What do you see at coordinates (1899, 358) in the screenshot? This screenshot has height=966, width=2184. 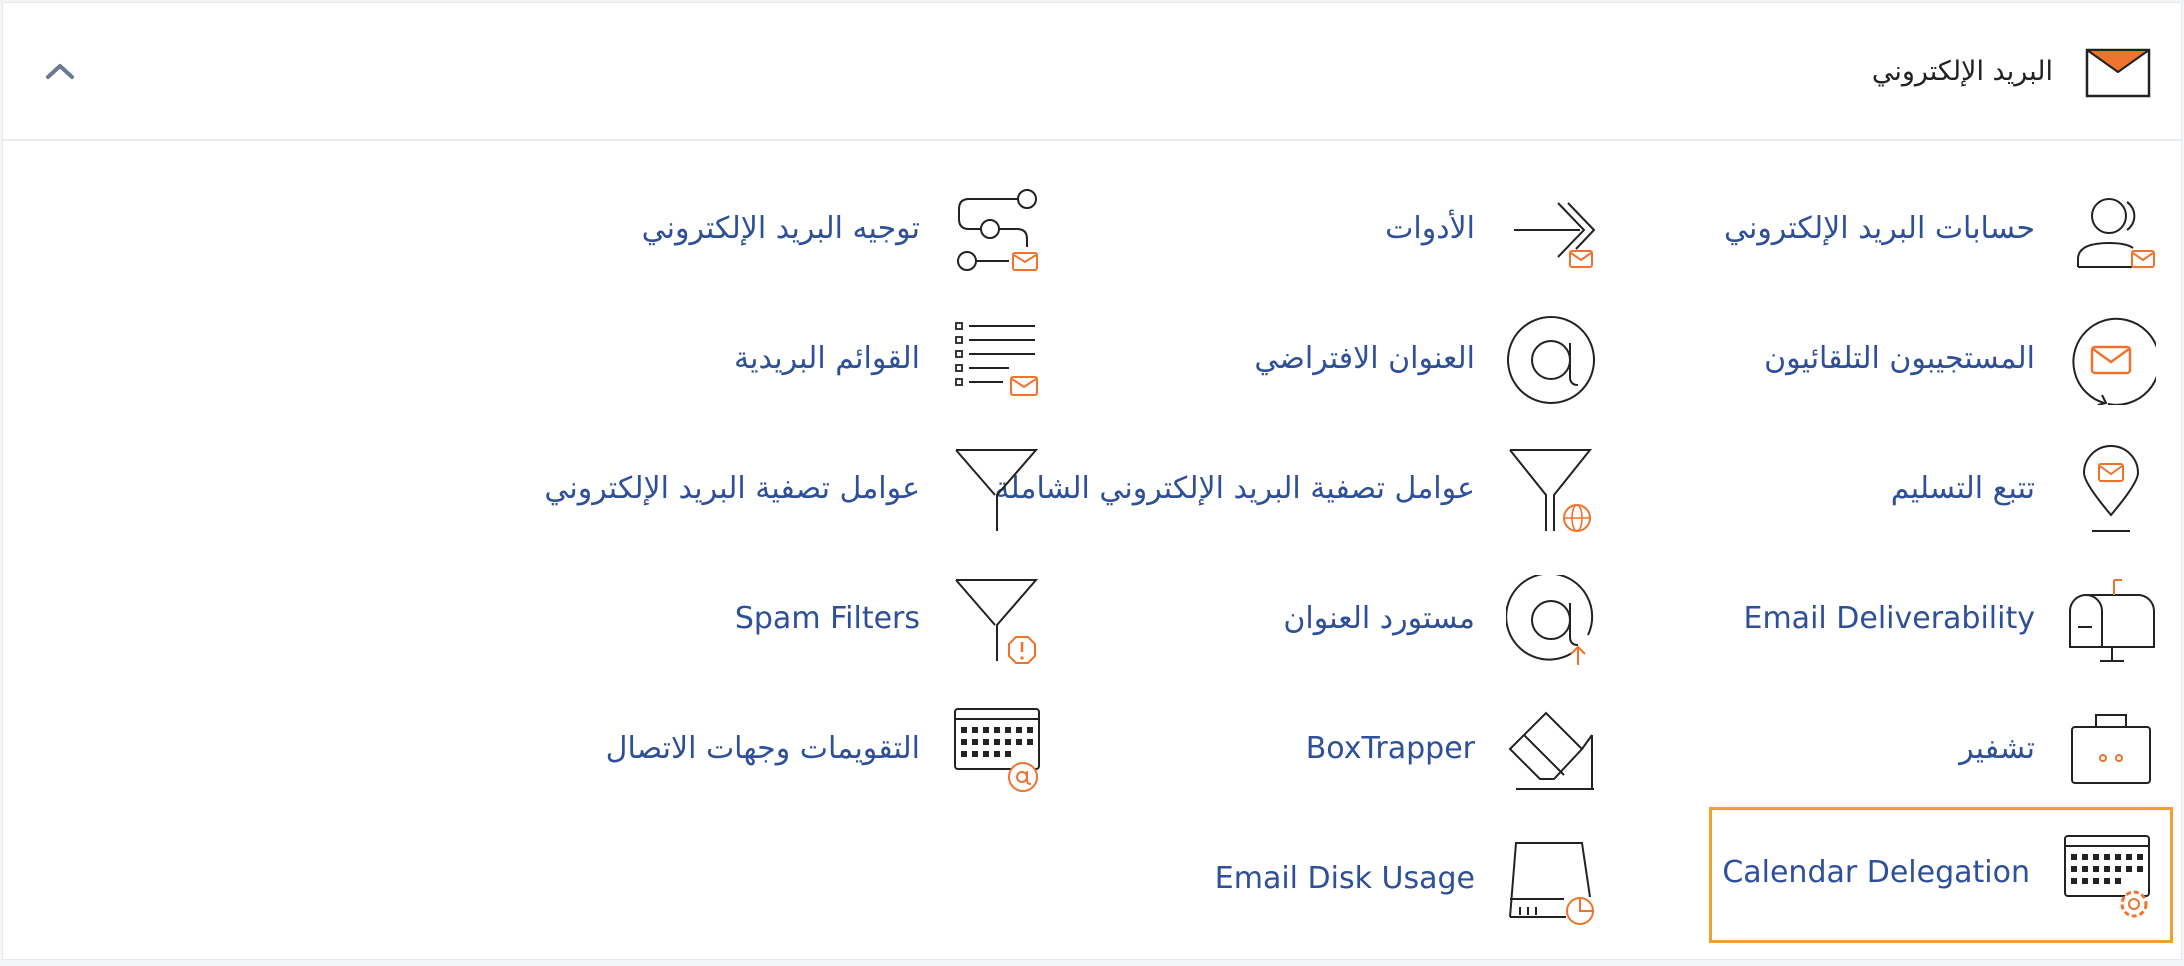 I see `autoresponders-label: المستجيبون التلقائيون` at bounding box center [1899, 358].